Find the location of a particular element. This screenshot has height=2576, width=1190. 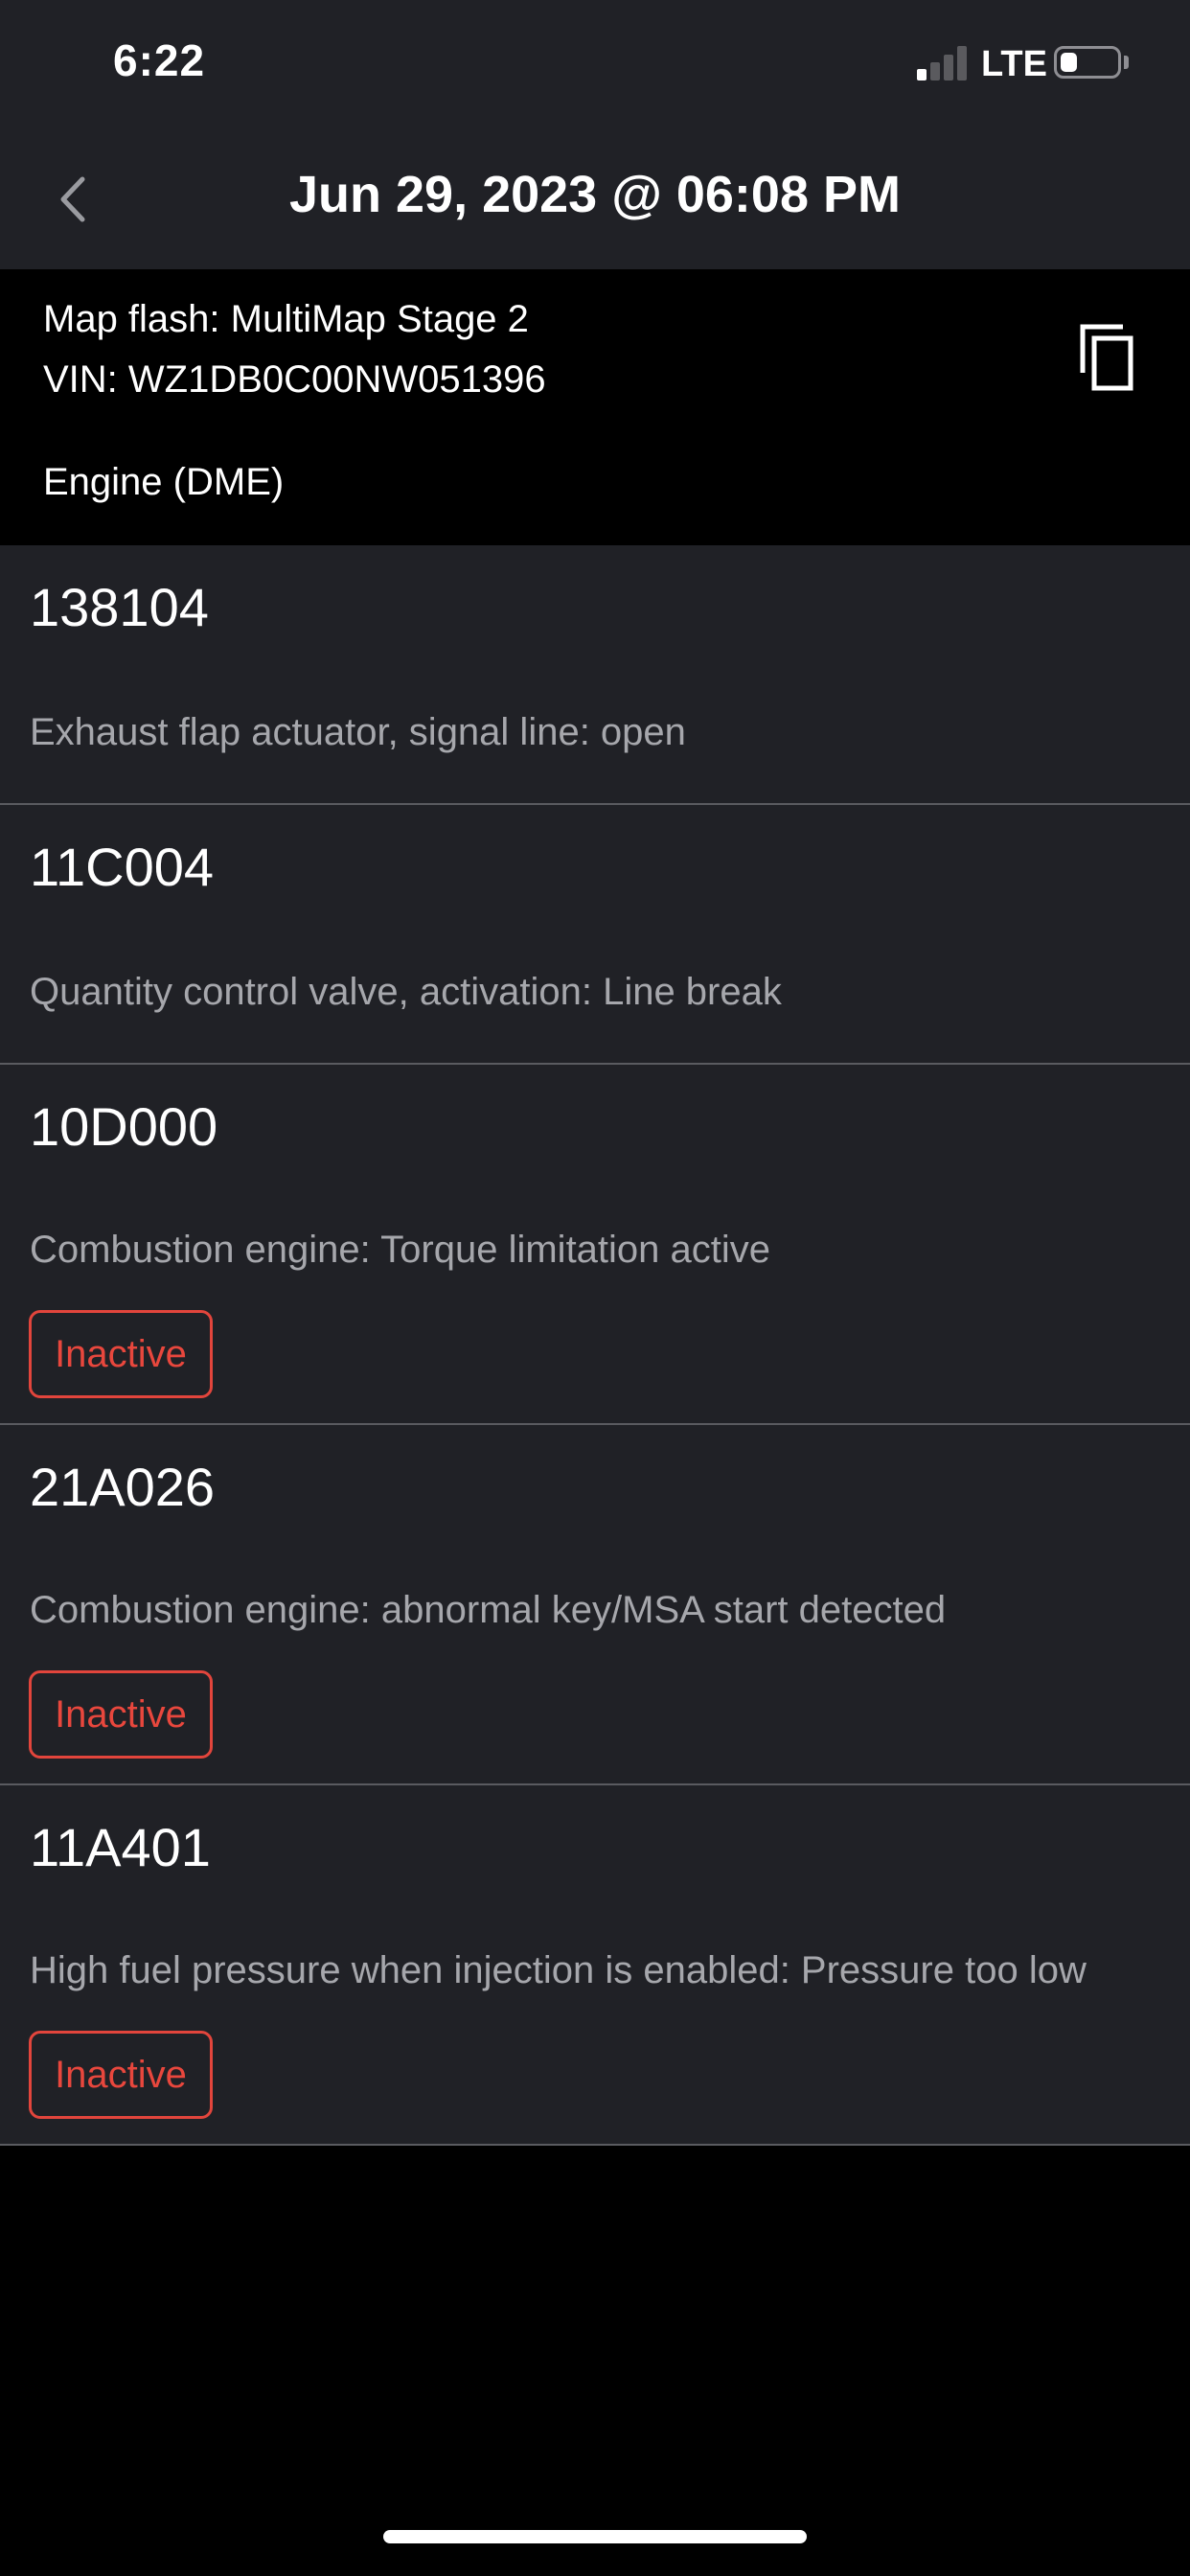

map-flash-label: Map flash: MultiMap Stage 2 is located at coordinates (286, 319).